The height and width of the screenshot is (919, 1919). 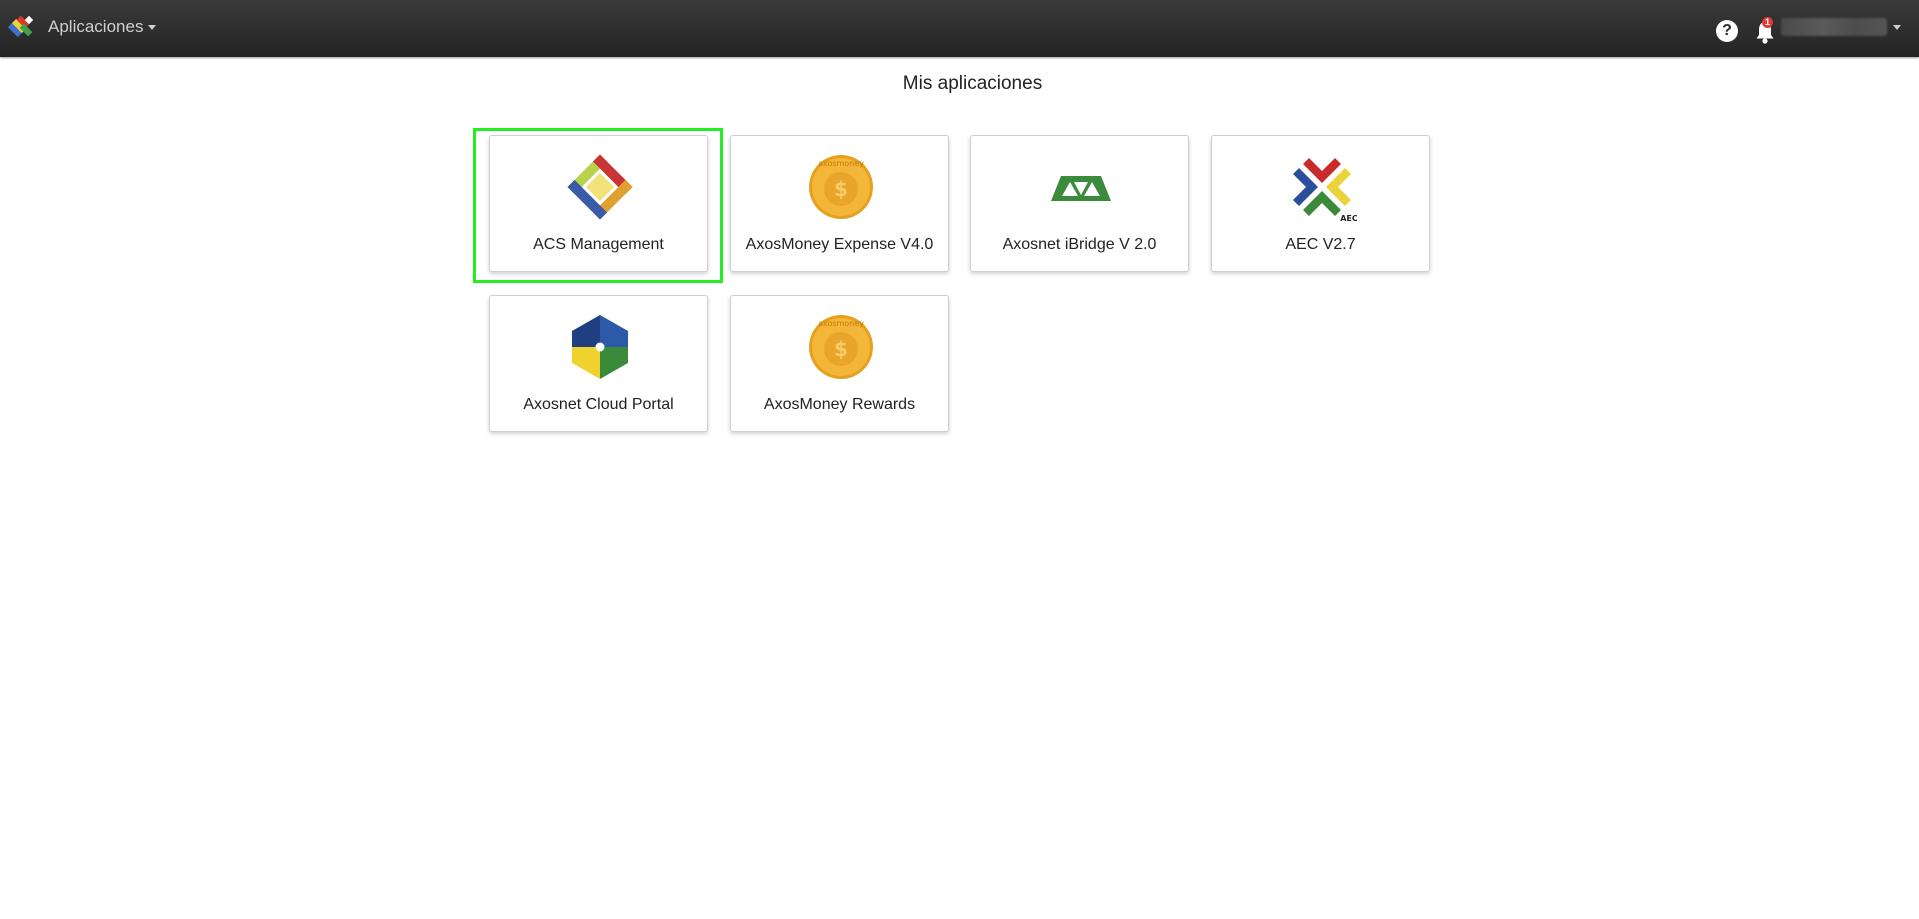 I want to click on cloud-portal-cube-icon, so click(x=600, y=347).